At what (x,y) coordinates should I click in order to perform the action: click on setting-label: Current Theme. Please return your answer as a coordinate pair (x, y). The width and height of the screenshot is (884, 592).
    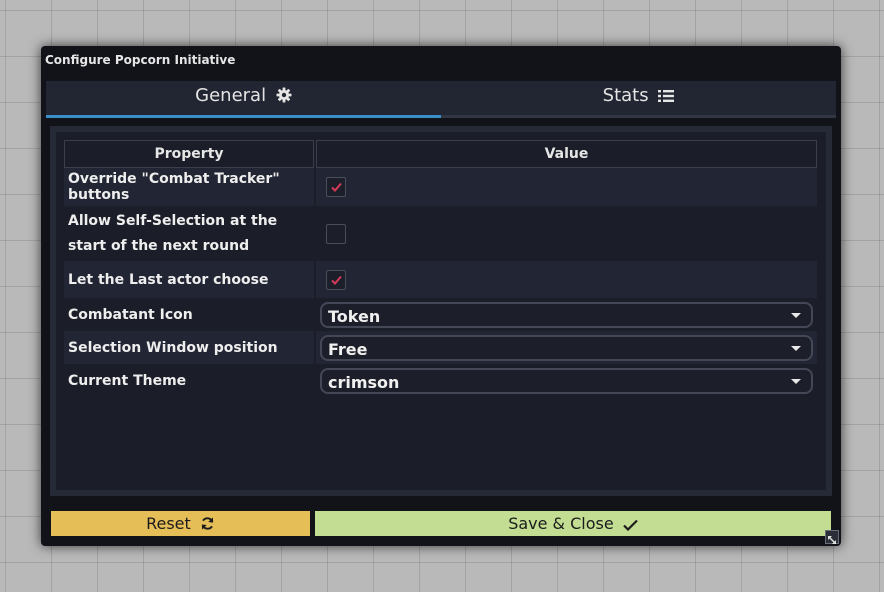
    Looking at the image, I should click on (127, 380).